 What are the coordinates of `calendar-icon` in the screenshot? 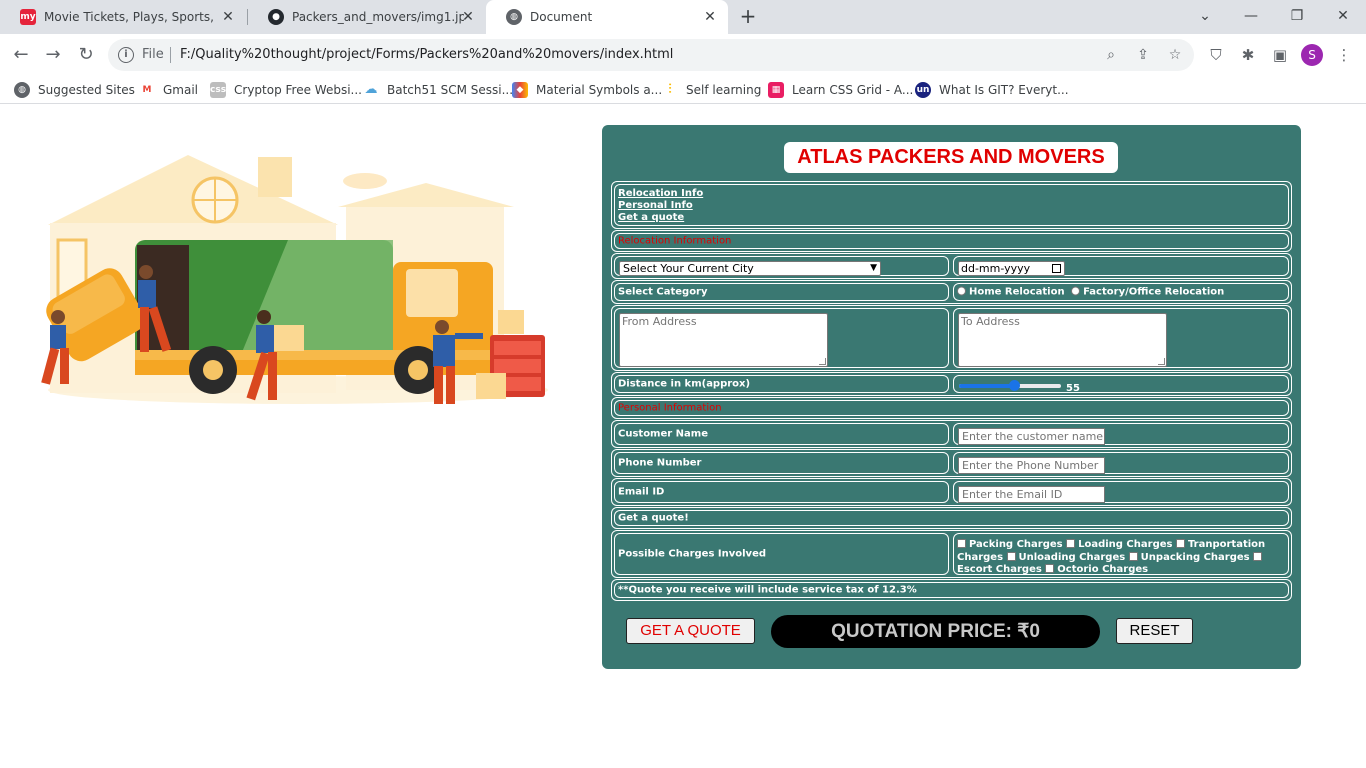 It's located at (1056, 268).